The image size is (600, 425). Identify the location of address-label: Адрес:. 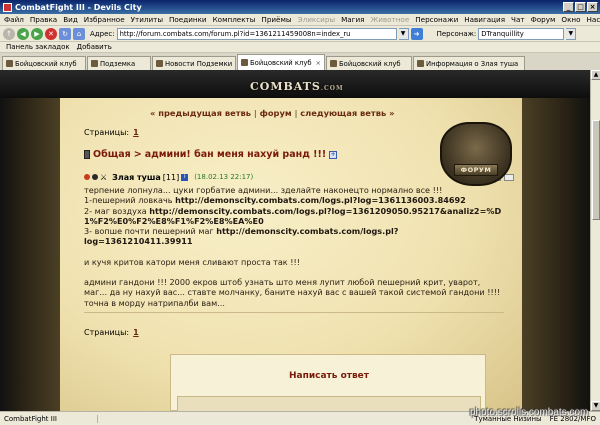
(102, 33).